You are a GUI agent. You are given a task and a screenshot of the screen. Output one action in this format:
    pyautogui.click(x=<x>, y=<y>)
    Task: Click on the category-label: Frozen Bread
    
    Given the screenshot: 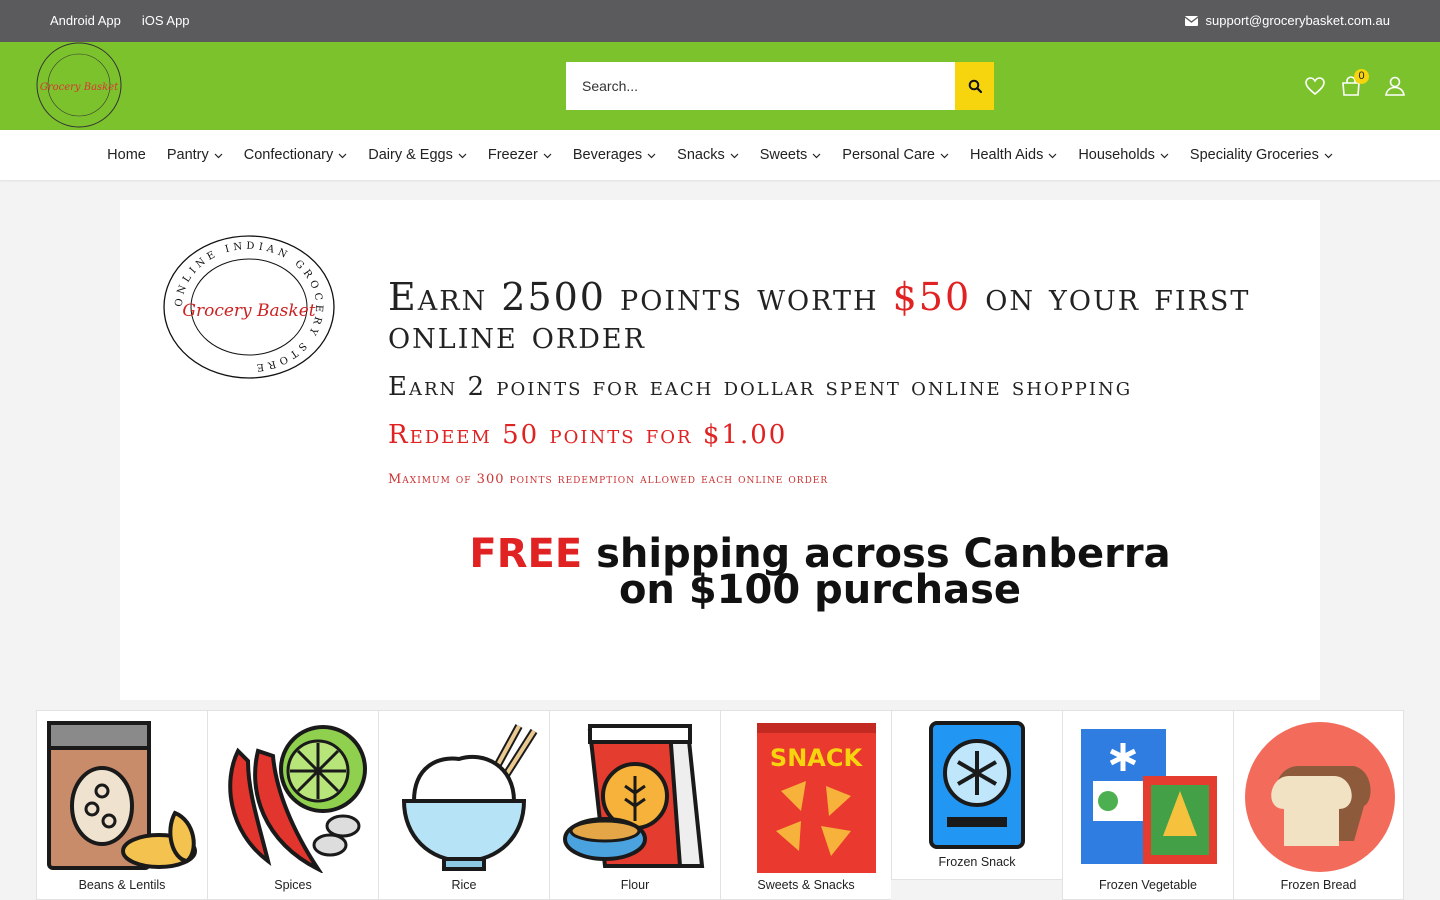 What is the action you would take?
    pyautogui.click(x=1318, y=885)
    